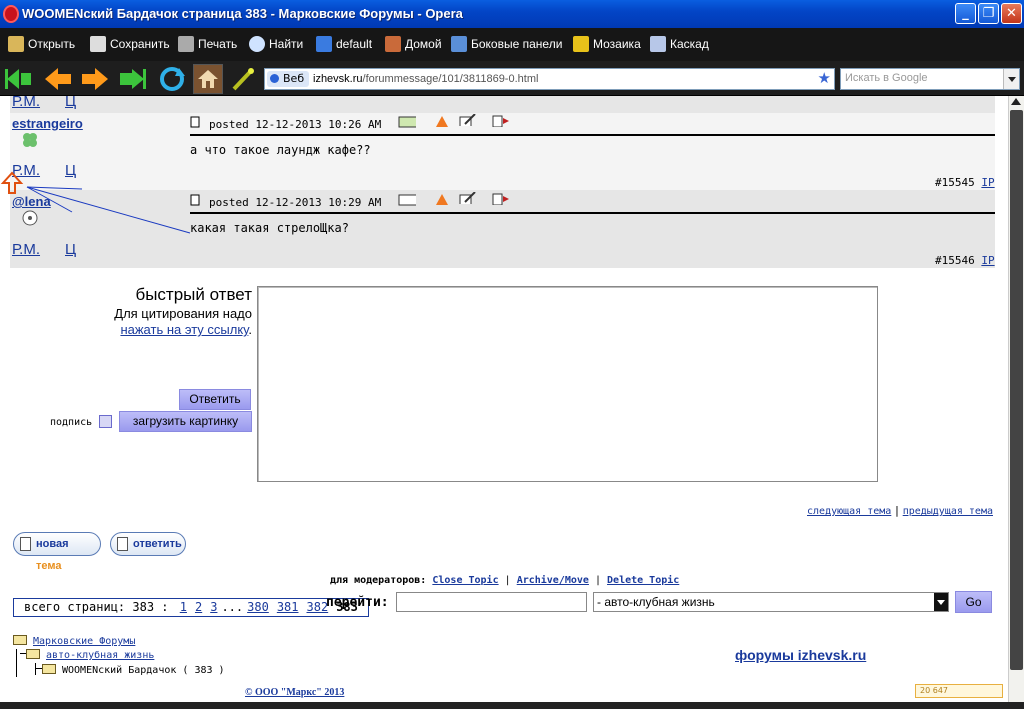  I want to click on status-bar, so click(512, 705).